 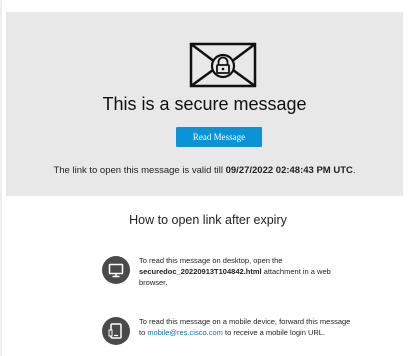 What do you see at coordinates (354, 170) in the screenshot?
I see `validity-suffix: .` at bounding box center [354, 170].